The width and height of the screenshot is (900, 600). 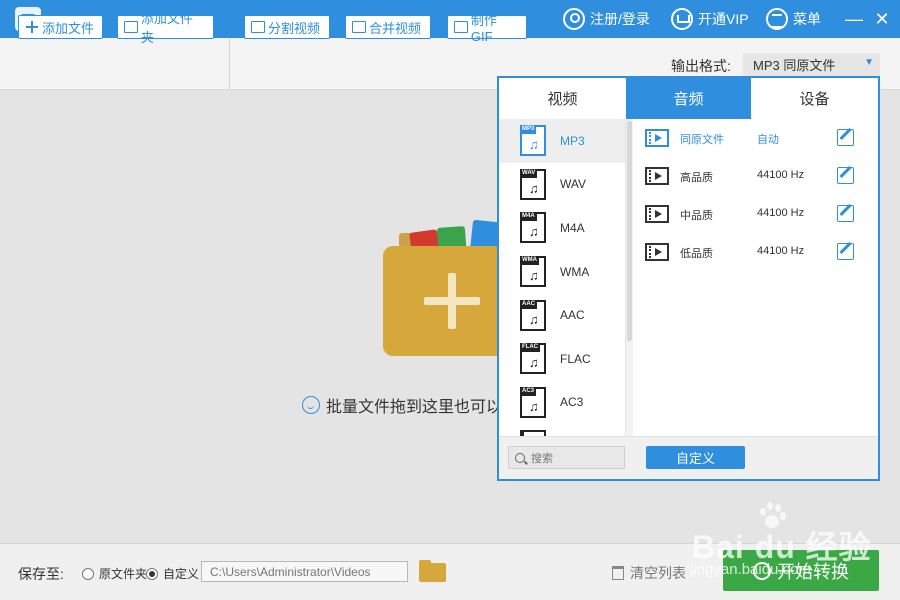 I want to click on audio-file-icon: FLAC ♫, so click(x=533, y=359).